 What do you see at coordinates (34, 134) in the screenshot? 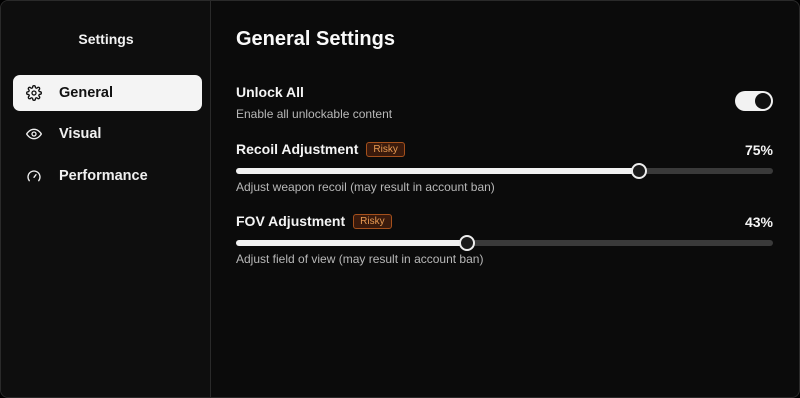
I see `eye-icon` at bounding box center [34, 134].